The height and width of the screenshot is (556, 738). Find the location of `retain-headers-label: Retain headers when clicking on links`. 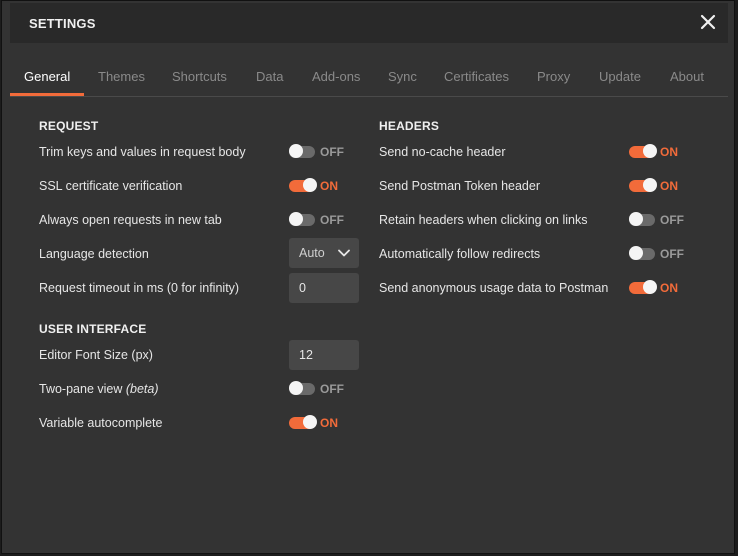

retain-headers-label: Retain headers when clicking on links is located at coordinates (483, 220).